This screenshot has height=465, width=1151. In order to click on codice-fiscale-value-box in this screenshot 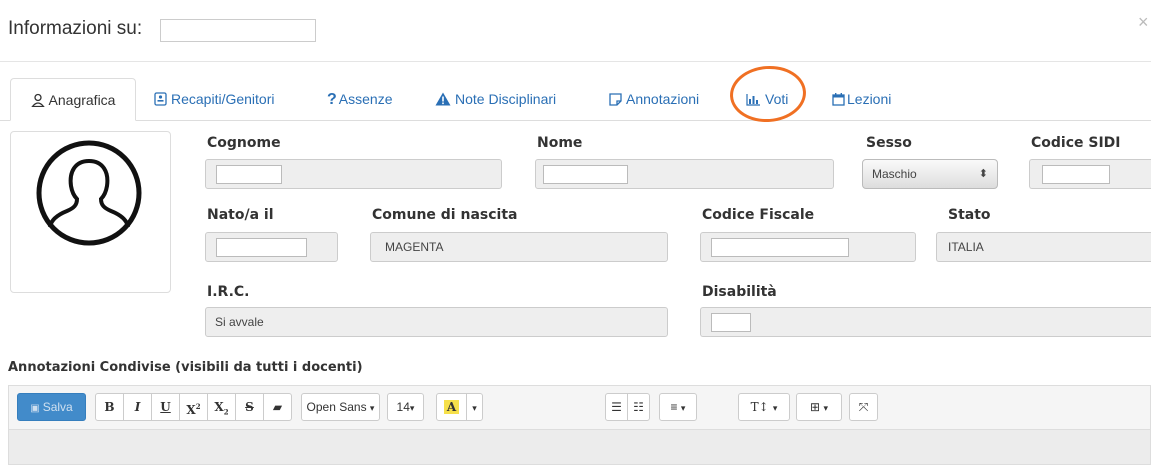, I will do `click(780, 247)`.